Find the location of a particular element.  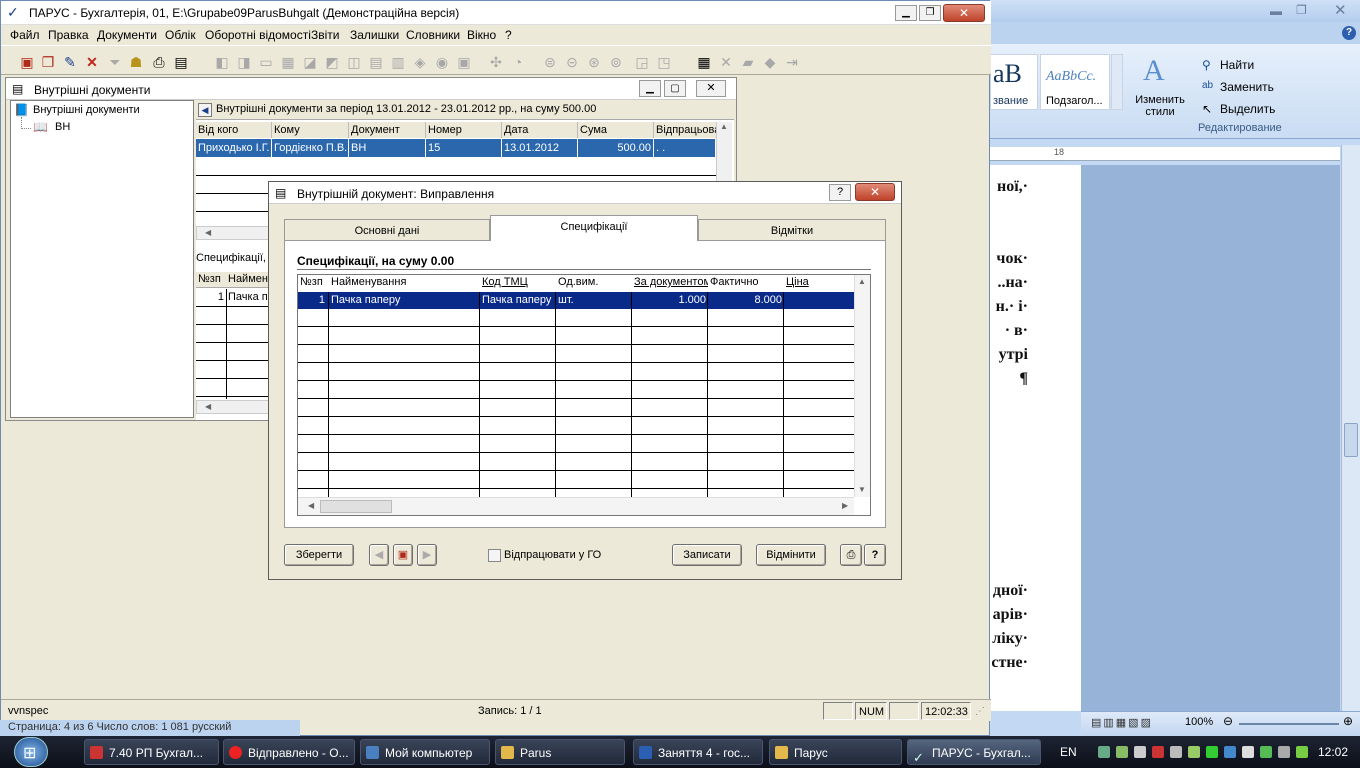

tool-icon: ◲ is located at coordinates (642, 62).